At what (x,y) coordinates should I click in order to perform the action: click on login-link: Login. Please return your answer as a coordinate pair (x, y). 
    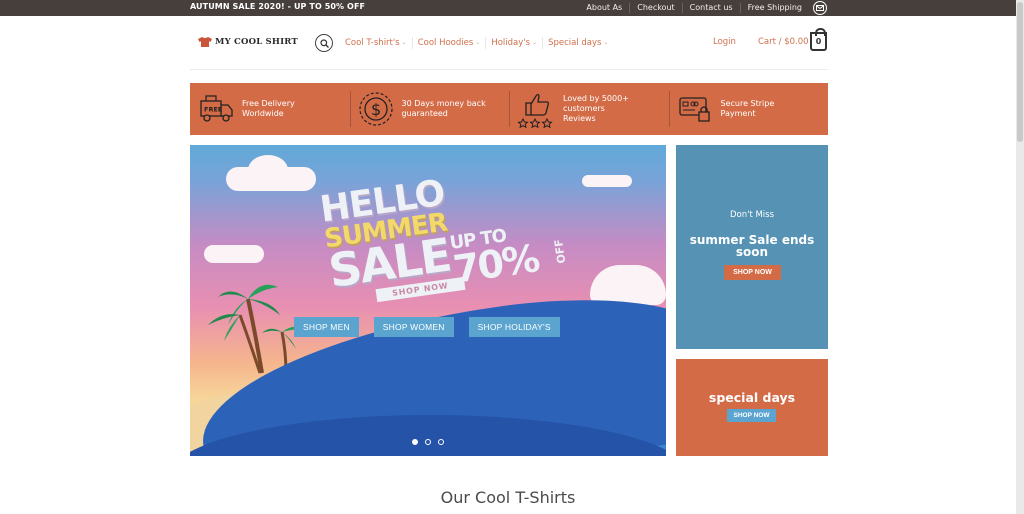
    Looking at the image, I should click on (724, 42).